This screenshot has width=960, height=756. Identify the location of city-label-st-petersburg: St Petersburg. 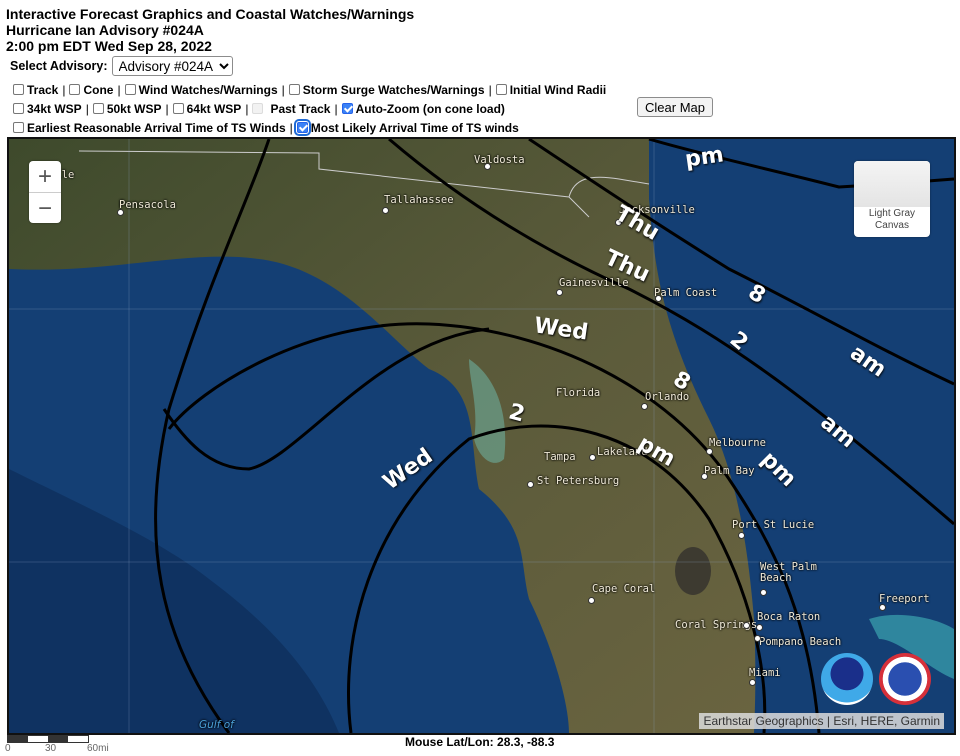
(578, 481).